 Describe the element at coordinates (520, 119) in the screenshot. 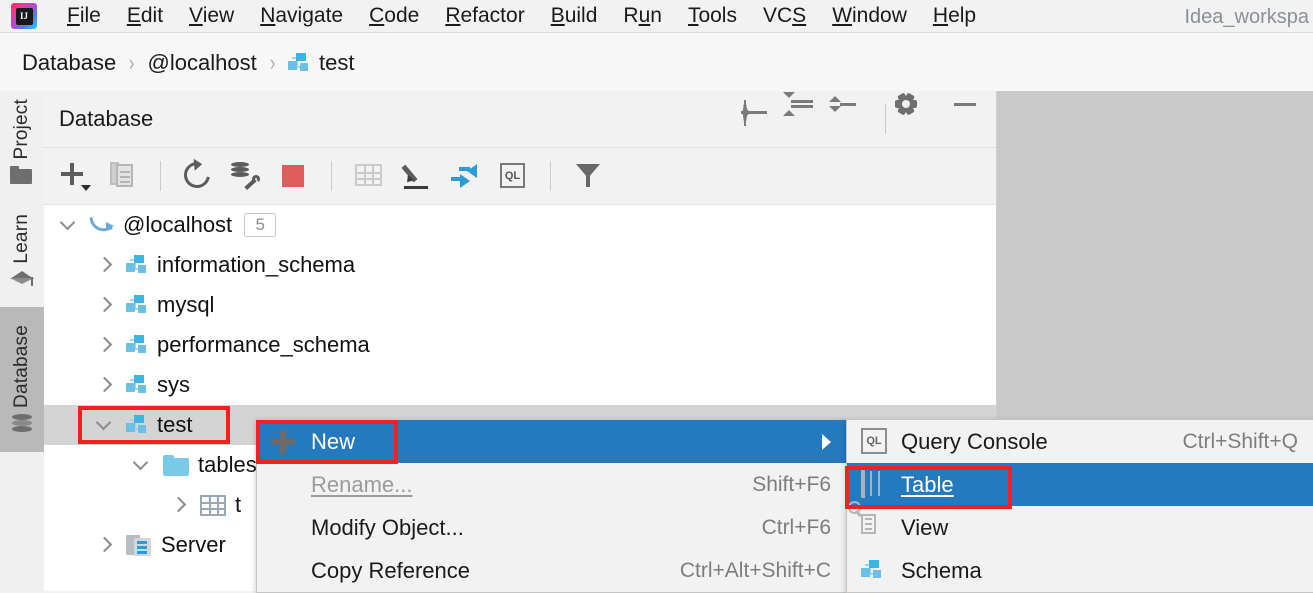

I see `tool-window-header: Database` at that location.